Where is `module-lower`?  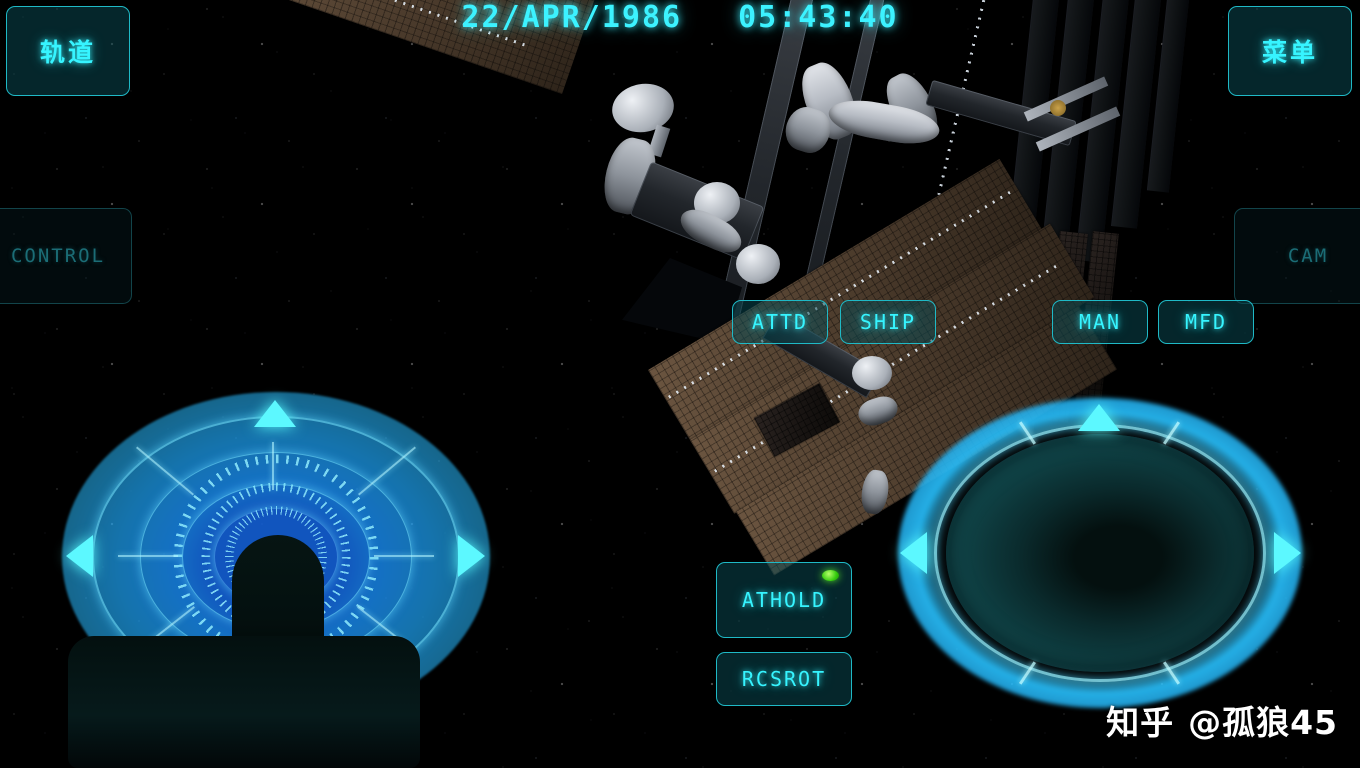 module-lower is located at coordinates (878, 411).